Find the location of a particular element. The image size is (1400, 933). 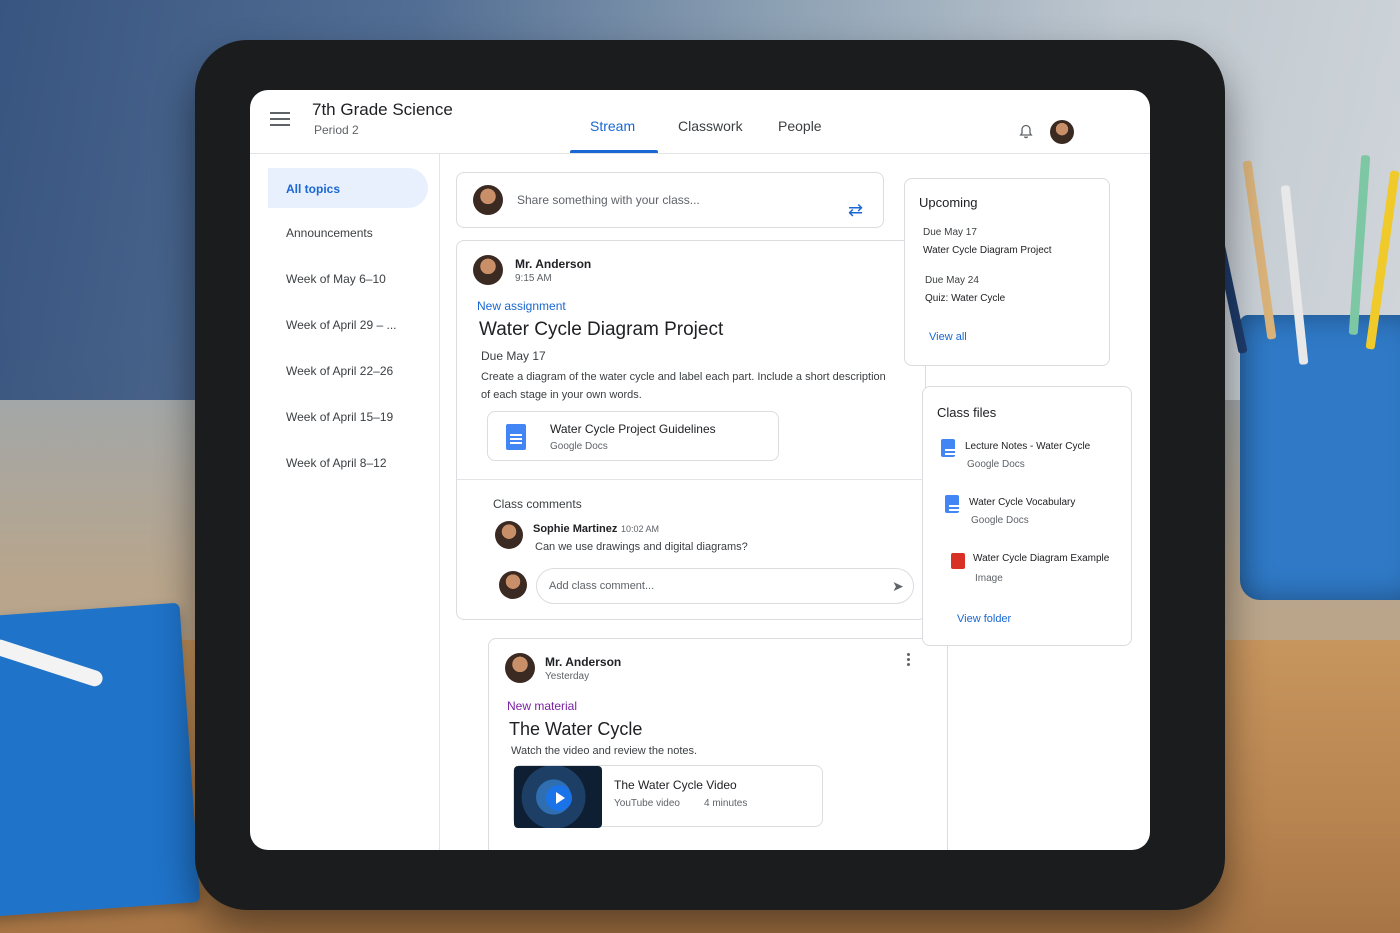

material-description: Watch the video and review the notes. is located at coordinates (604, 751).